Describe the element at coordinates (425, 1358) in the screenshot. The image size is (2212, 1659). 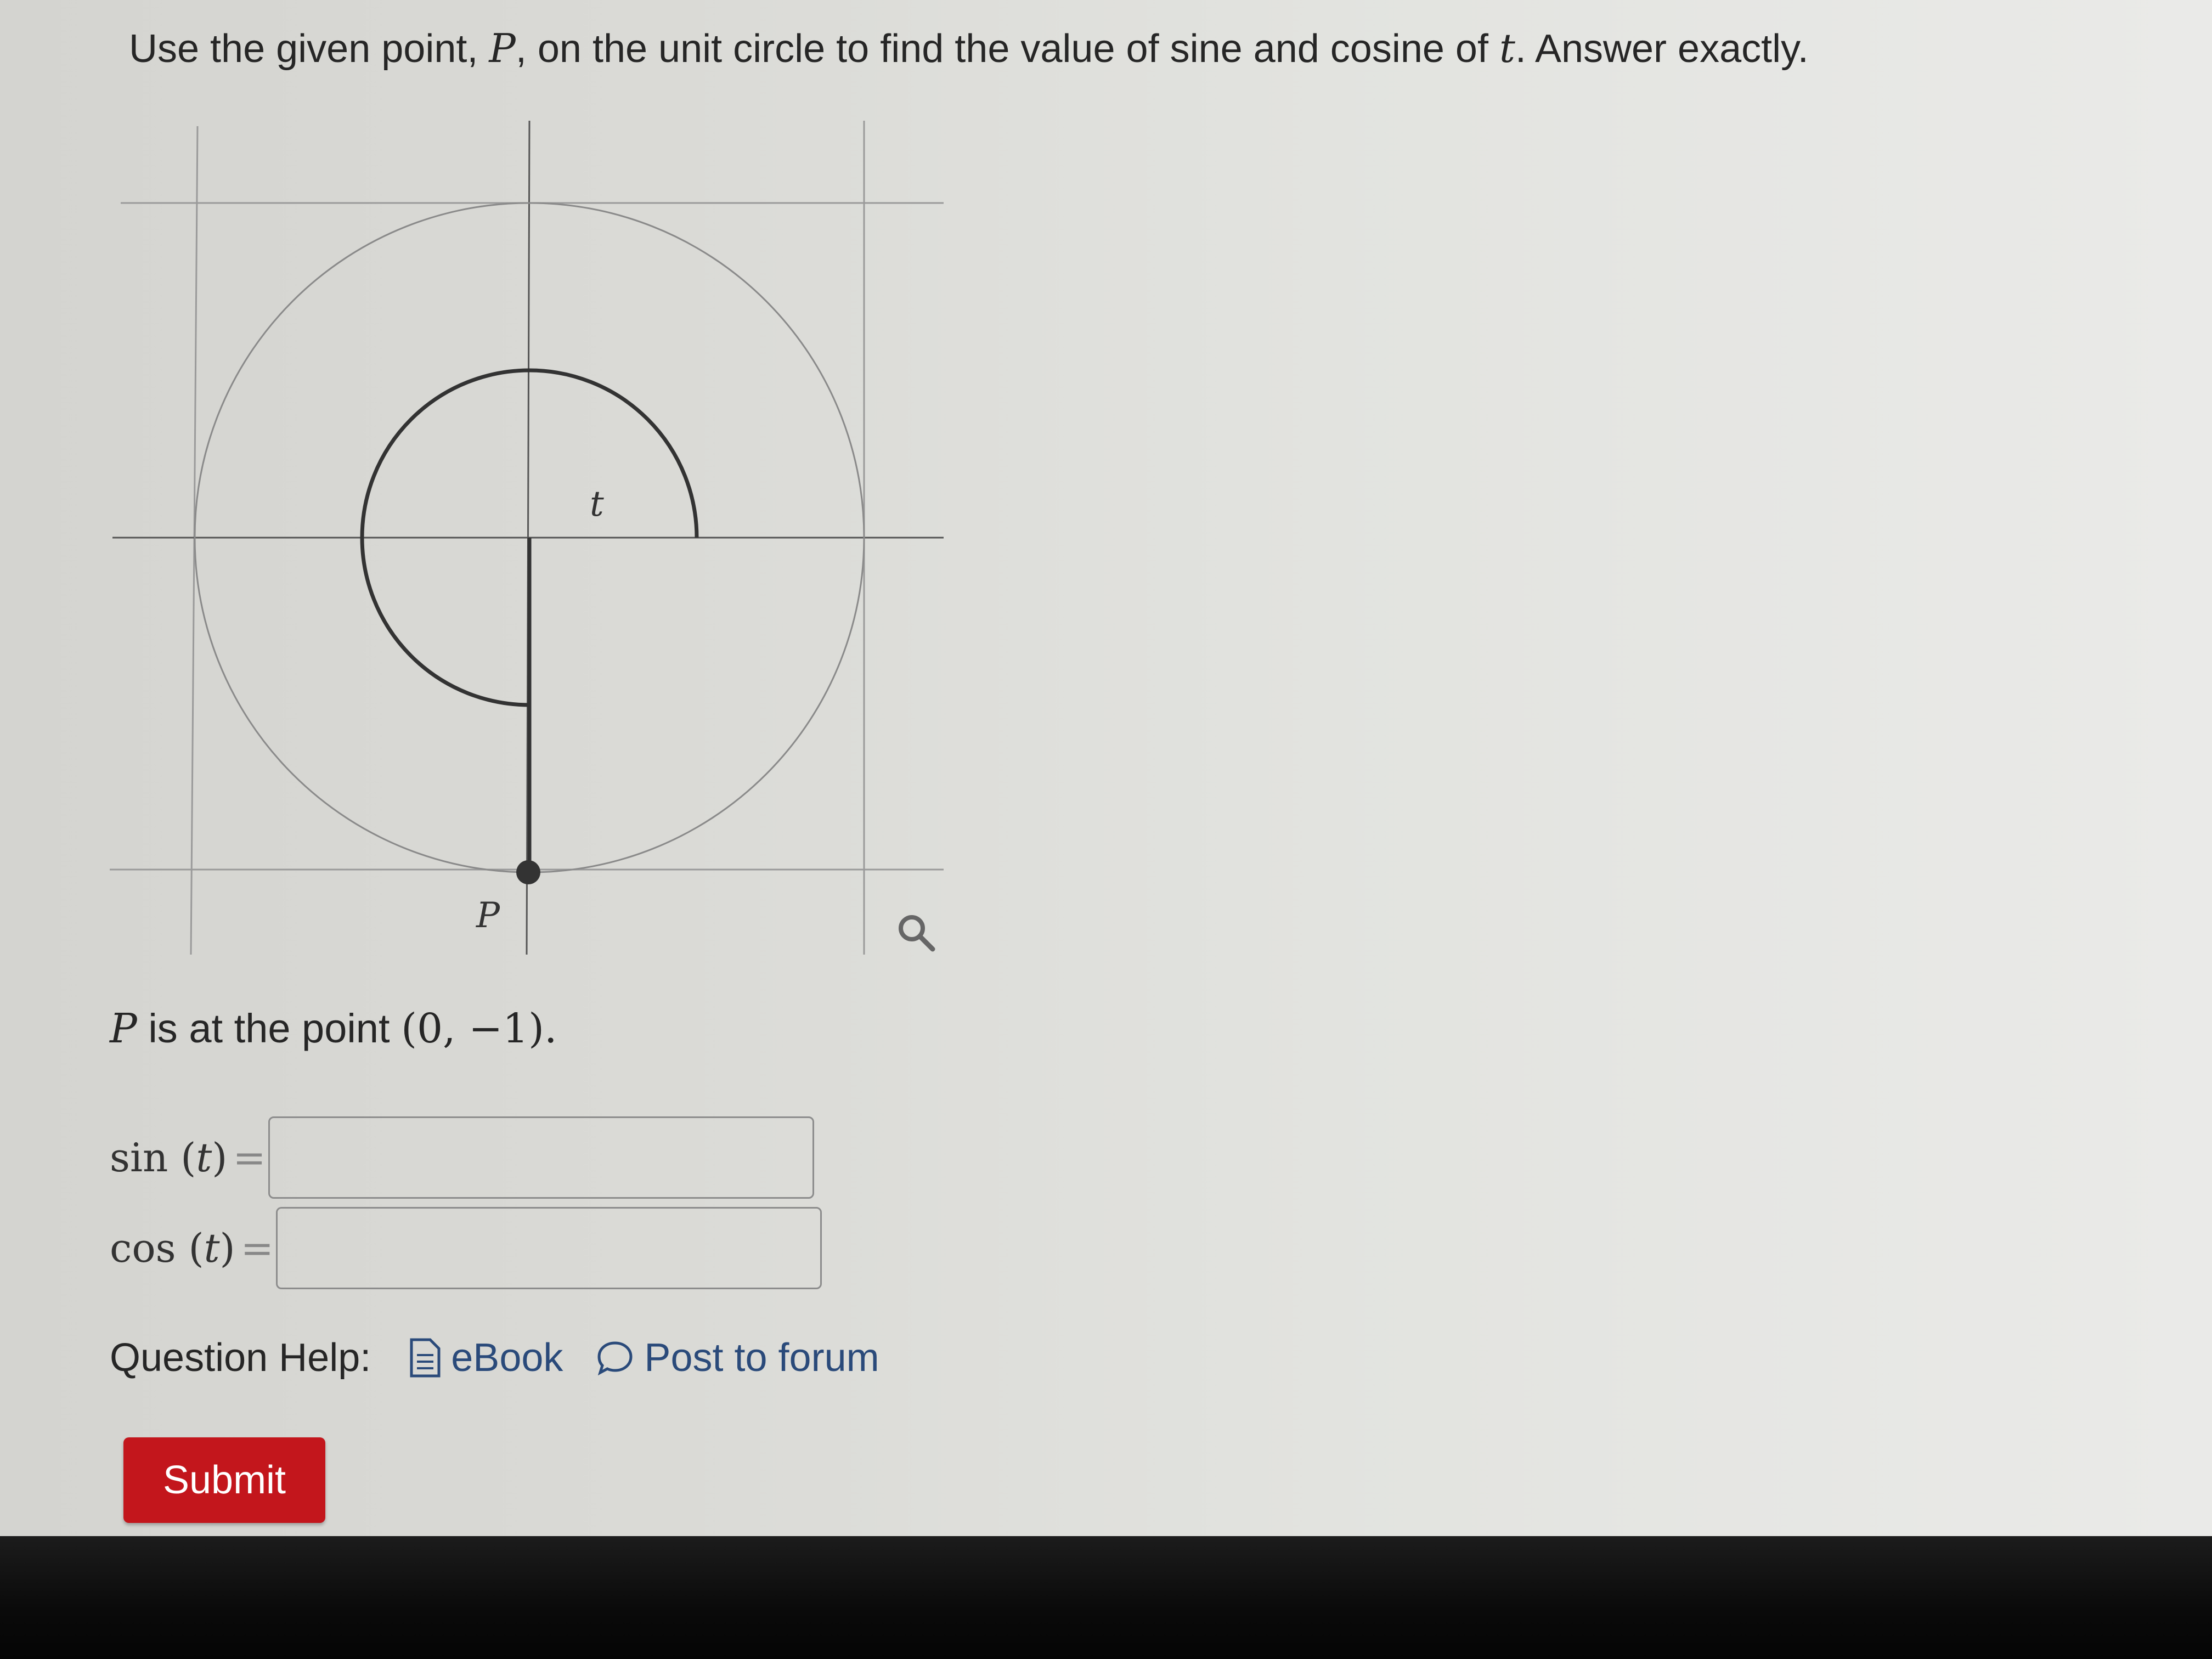
I see `document-icon` at that location.